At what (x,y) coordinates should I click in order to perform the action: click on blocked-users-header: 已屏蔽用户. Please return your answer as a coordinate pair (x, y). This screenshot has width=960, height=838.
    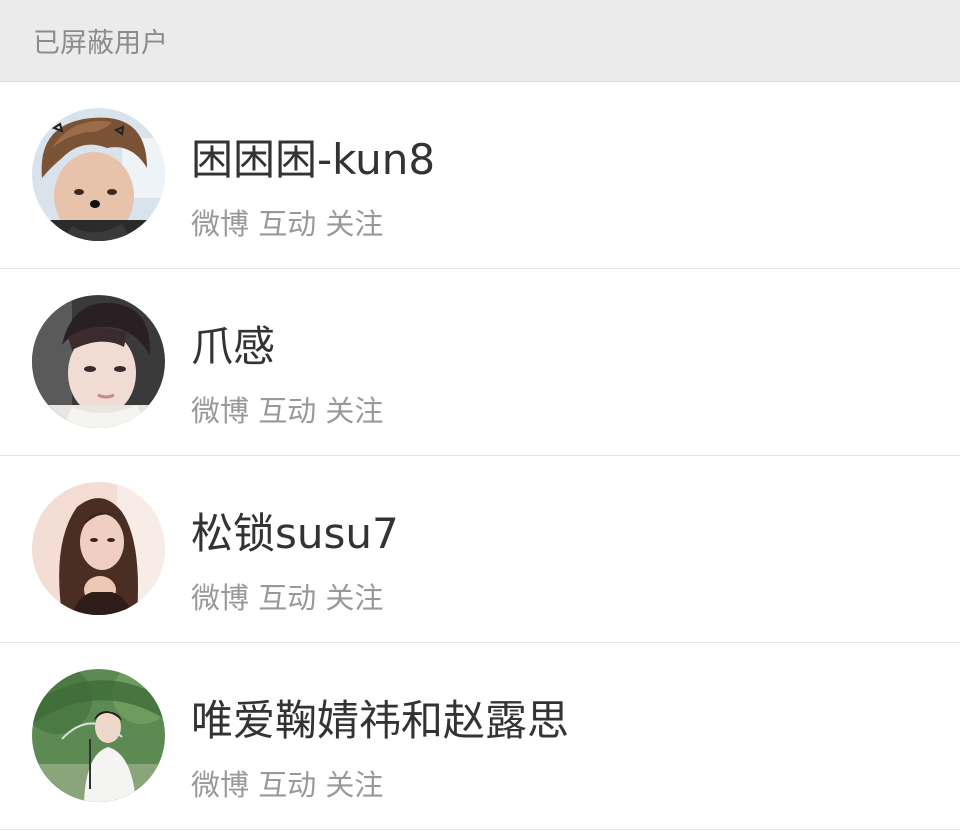
    Looking at the image, I should click on (480, 41).